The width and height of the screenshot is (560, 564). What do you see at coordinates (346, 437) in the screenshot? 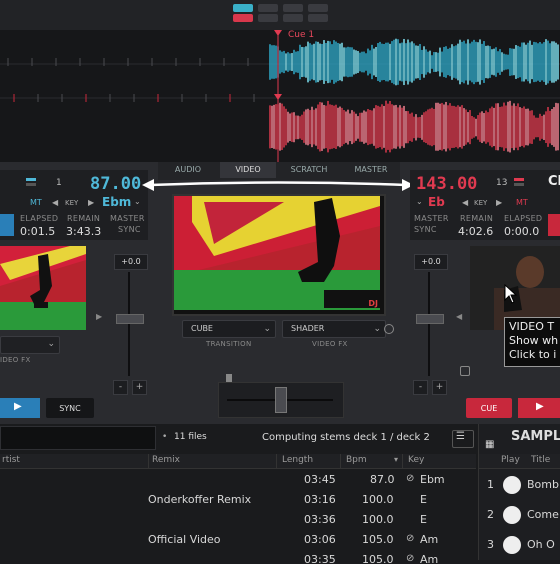
I see `status-text: Computing stems deck 1 / deck 2` at bounding box center [346, 437].